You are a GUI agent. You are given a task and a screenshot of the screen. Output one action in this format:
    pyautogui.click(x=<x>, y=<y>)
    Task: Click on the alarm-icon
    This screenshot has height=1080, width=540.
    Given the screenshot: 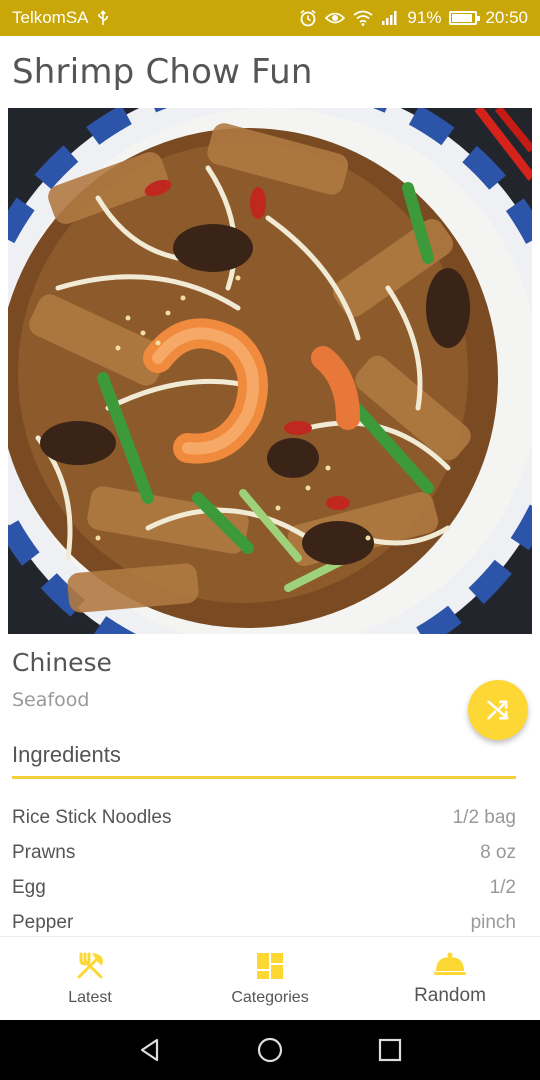 What is the action you would take?
    pyautogui.click(x=308, y=18)
    